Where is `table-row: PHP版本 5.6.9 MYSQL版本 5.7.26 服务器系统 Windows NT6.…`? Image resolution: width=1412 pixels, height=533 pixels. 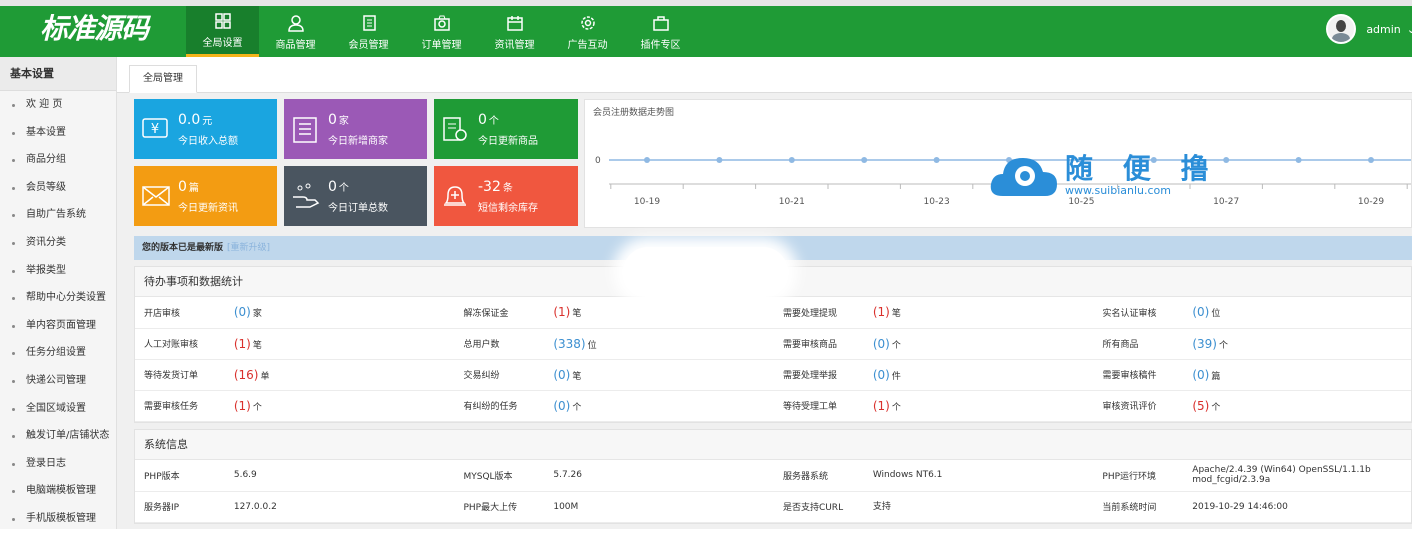 table-row: PHP版本 5.6.9 MYSQL版本 5.7.26 服务器系统 Windows NT6.… is located at coordinates (773, 476).